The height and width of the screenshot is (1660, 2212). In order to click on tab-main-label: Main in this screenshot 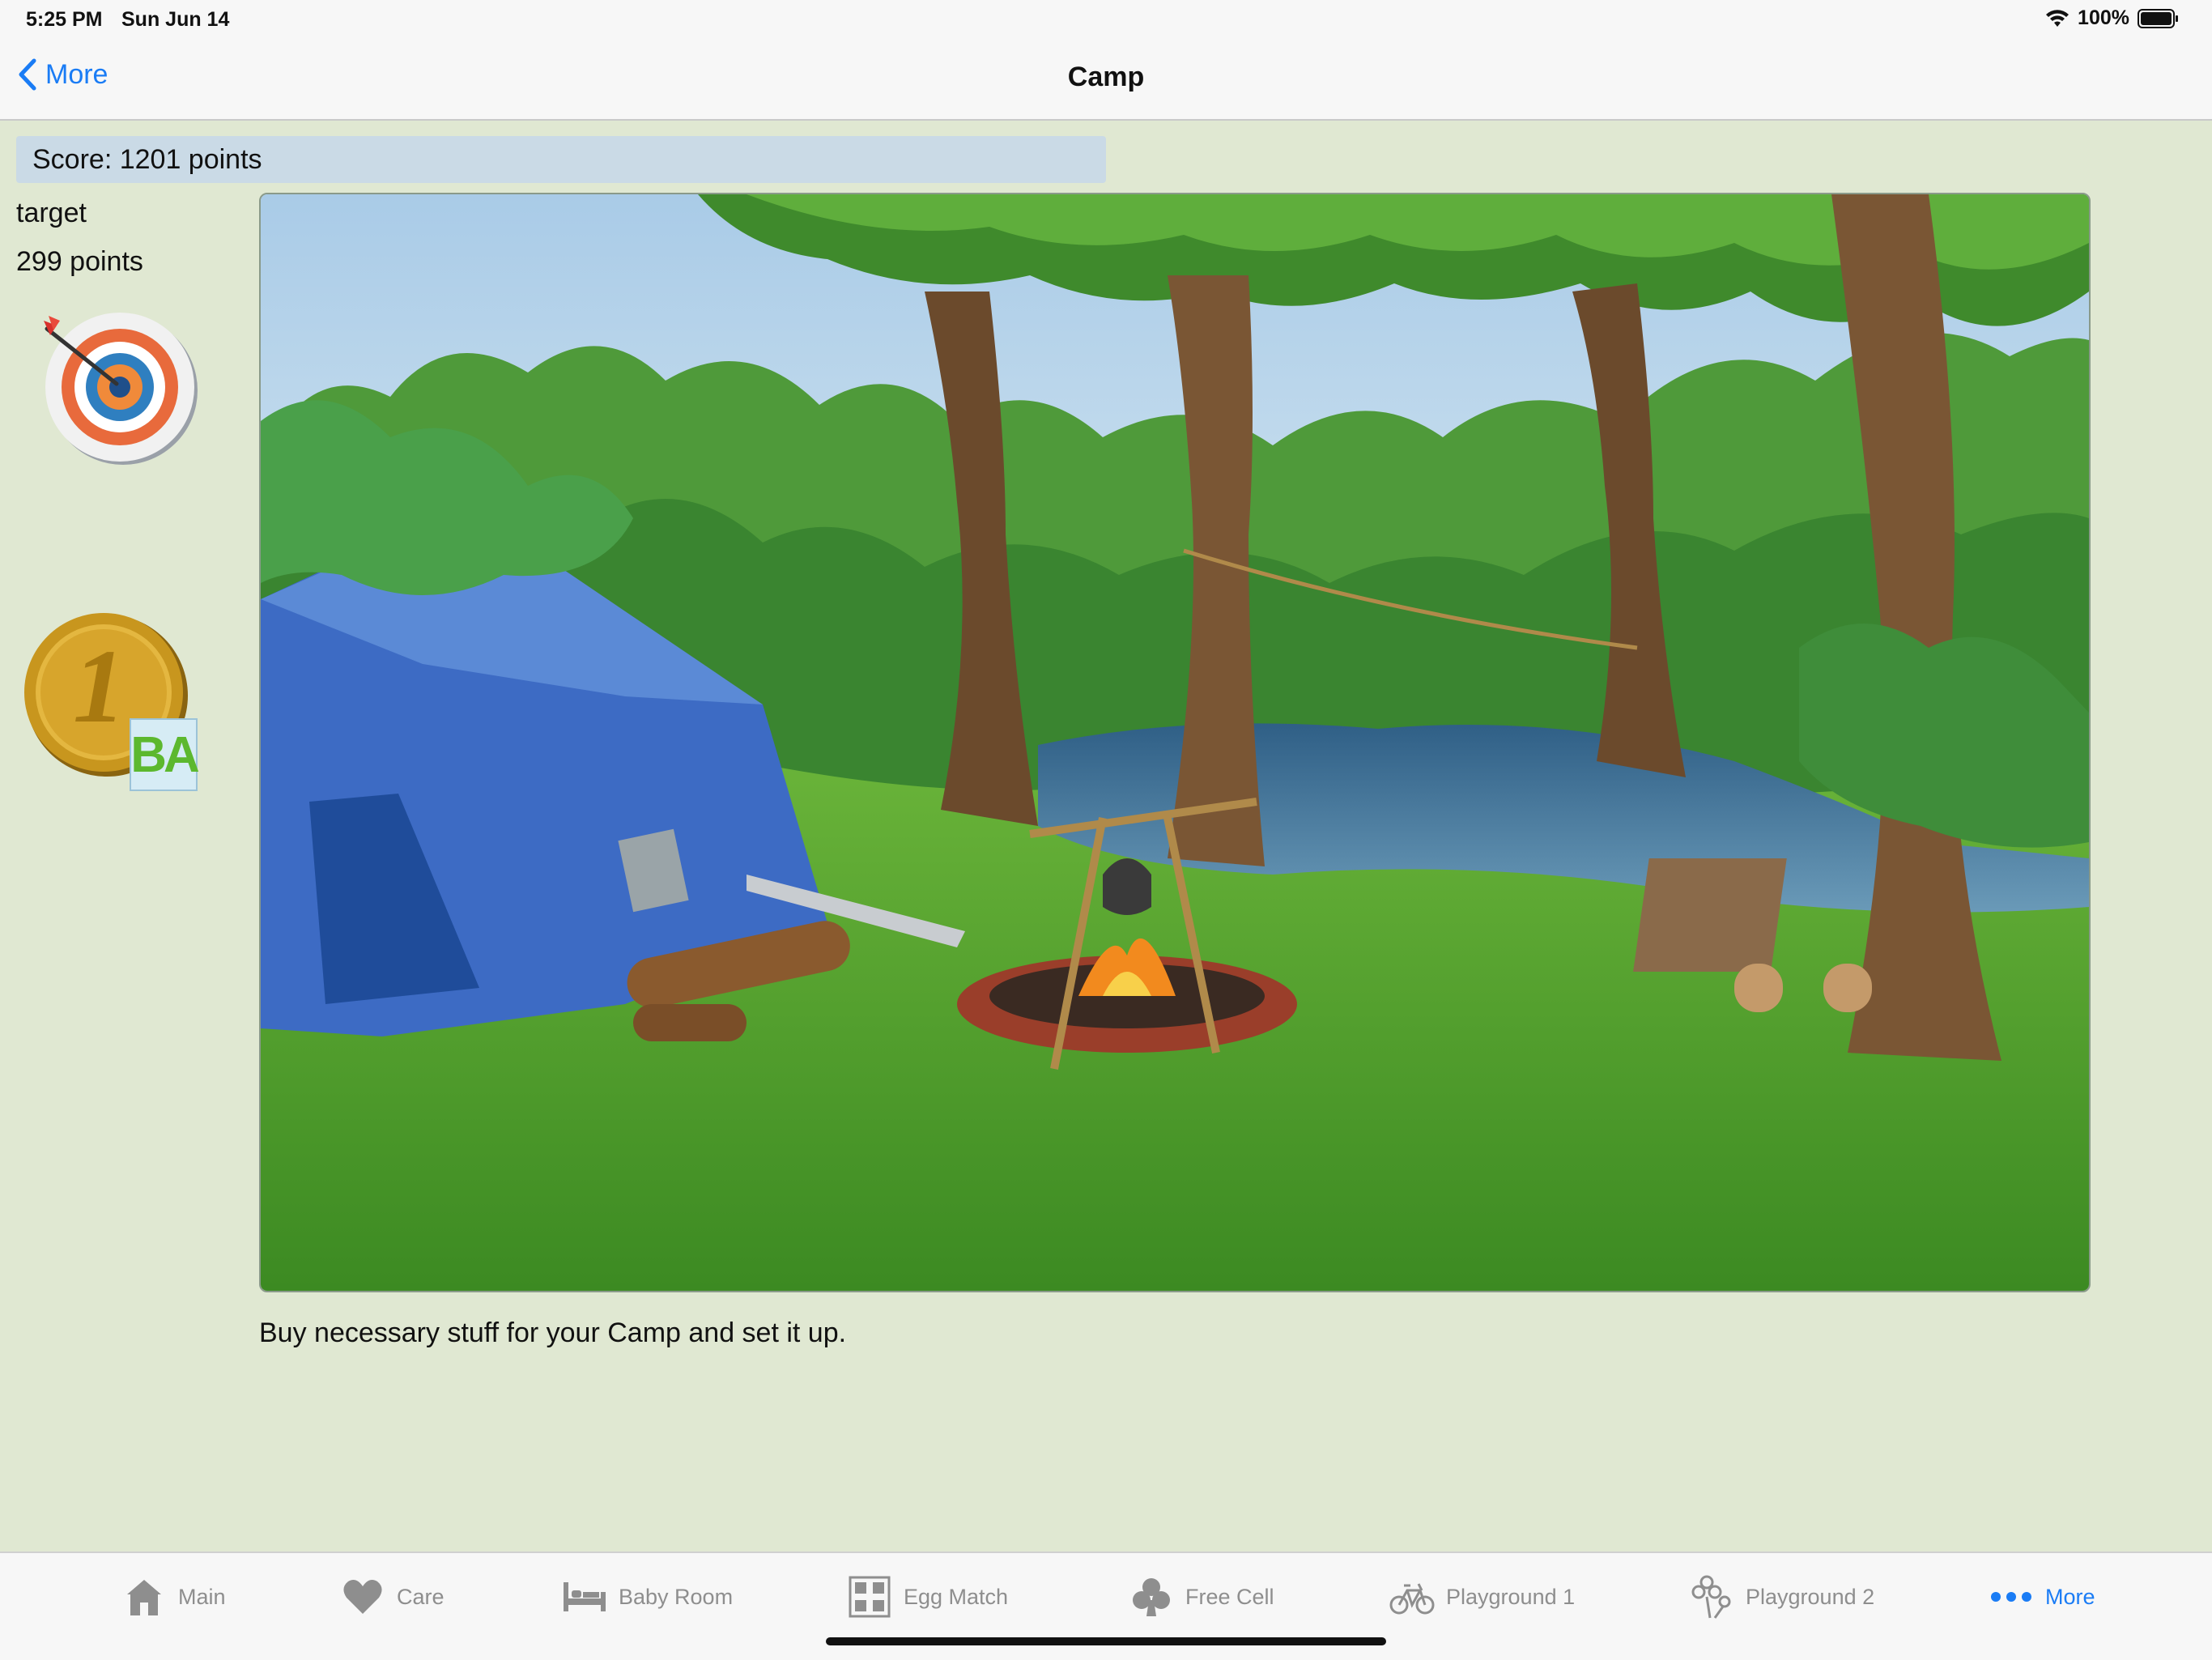, I will do `click(202, 1597)`.